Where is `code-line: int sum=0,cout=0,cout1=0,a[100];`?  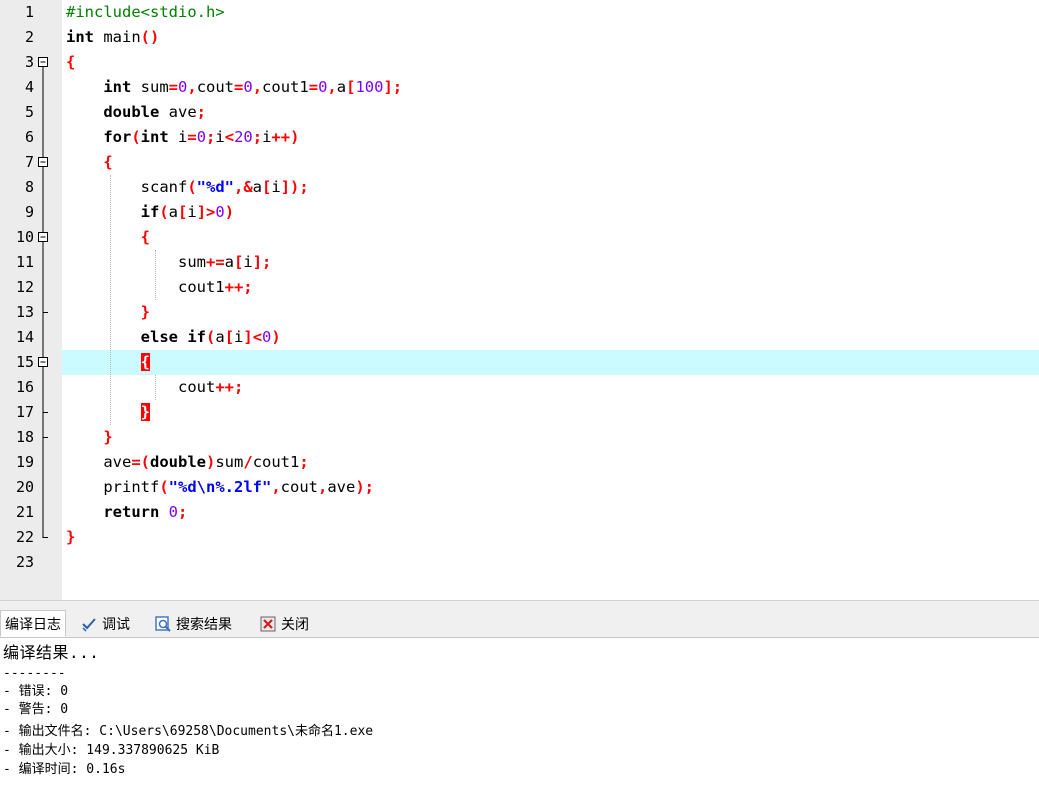 code-line: int sum=0,cout=0,cout1=0,a[100]; is located at coordinates (550, 87).